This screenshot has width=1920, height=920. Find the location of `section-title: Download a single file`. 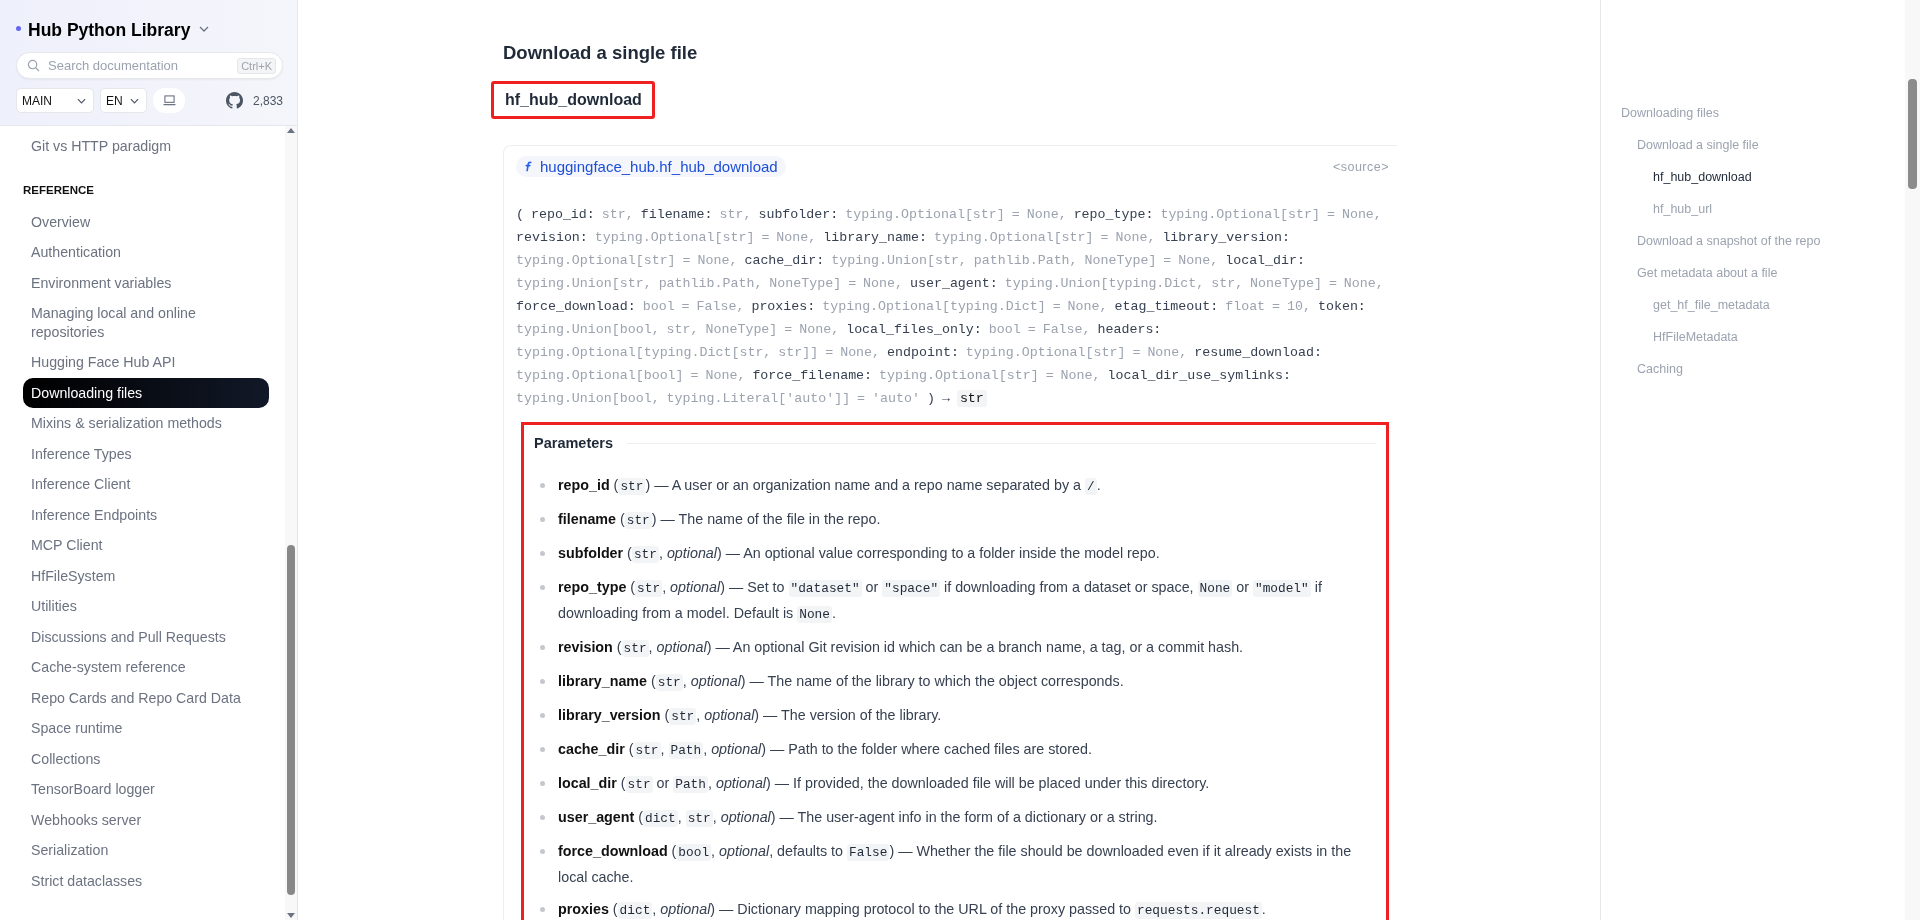

section-title: Download a single file is located at coordinates (601, 53).